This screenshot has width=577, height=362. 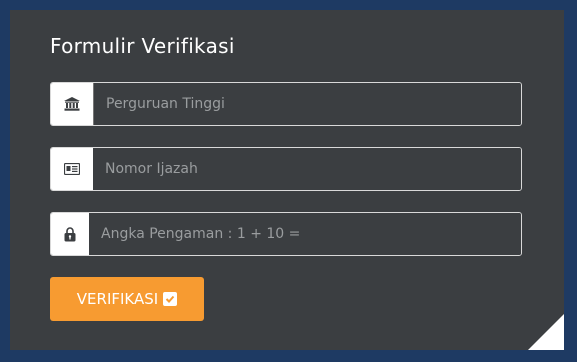 I want to click on university-field-group, so click(x=286, y=104).